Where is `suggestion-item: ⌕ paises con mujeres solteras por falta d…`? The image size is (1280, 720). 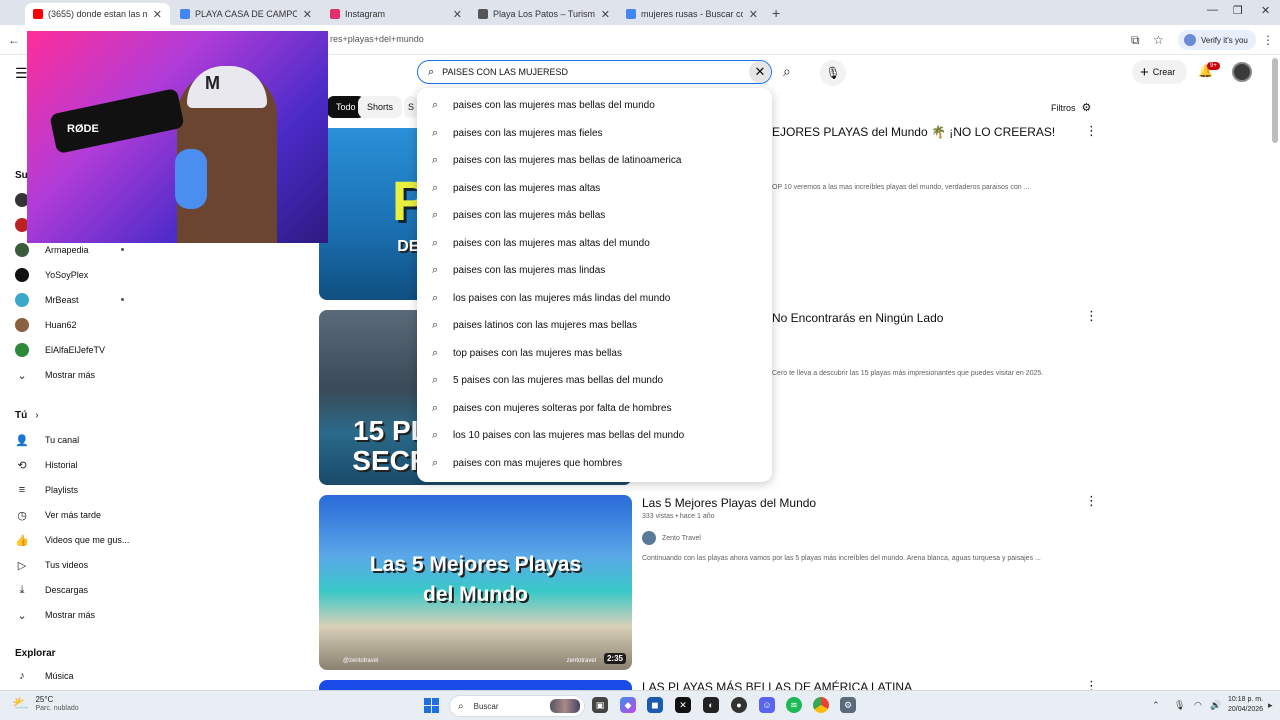
suggestion-item: ⌕ paises con mujeres solteras por falta d… is located at coordinates (594, 409).